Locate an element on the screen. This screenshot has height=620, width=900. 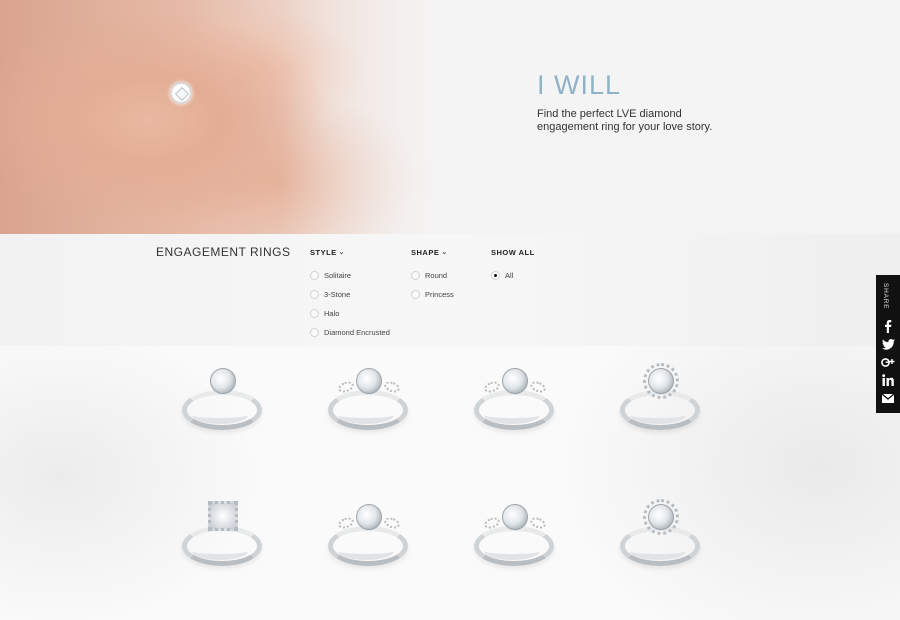
share-bar: SHARE is located at coordinates (888, 344).